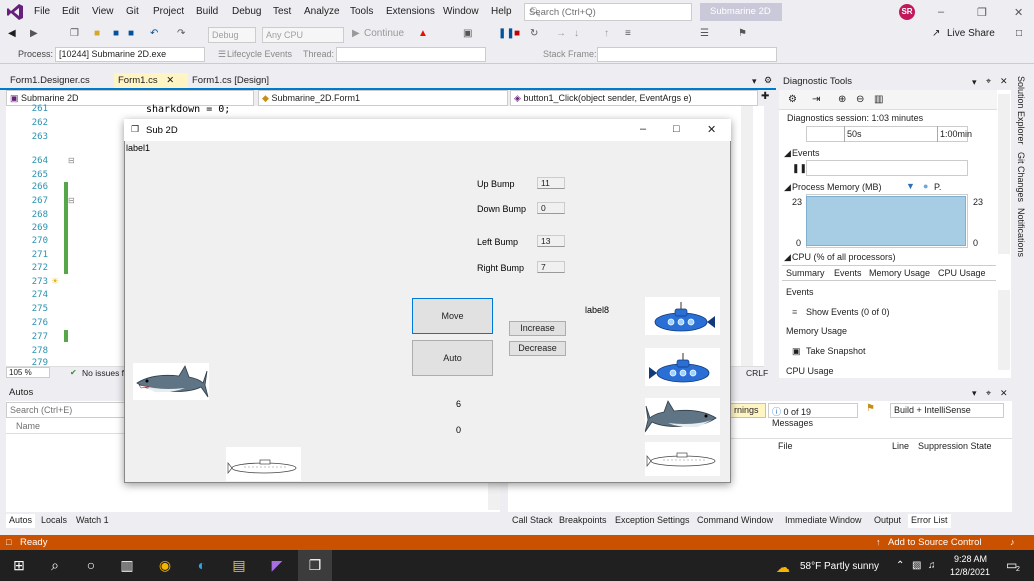  Describe the element at coordinates (947, 410) in the screenshot. I see `build-intellisense-select: Build + IntelliSense` at that location.